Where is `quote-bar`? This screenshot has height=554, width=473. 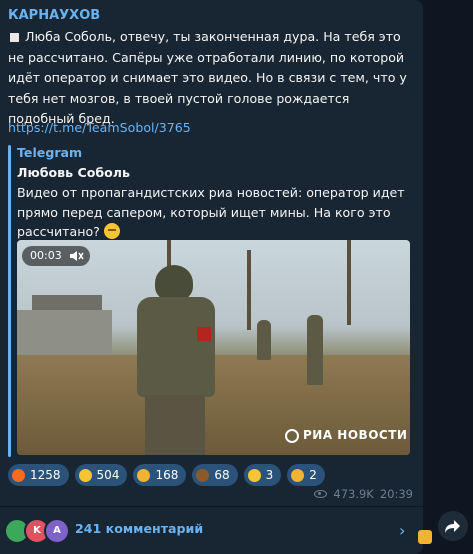 quote-bar is located at coordinates (9, 301).